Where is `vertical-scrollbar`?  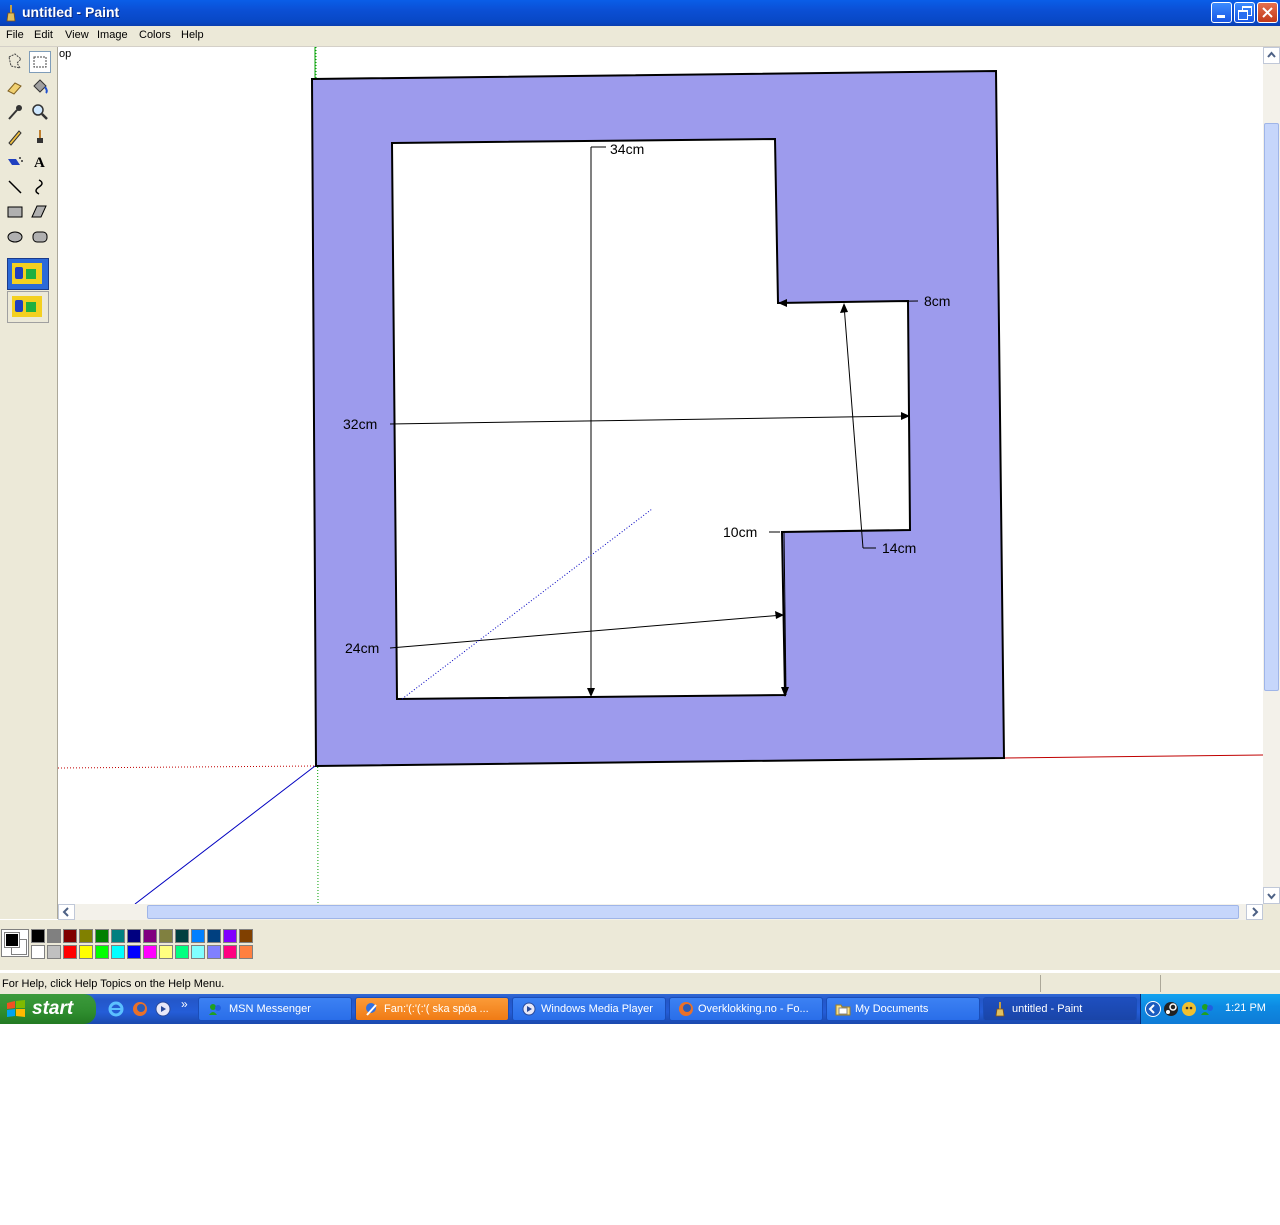
vertical-scrollbar is located at coordinates (1271, 475).